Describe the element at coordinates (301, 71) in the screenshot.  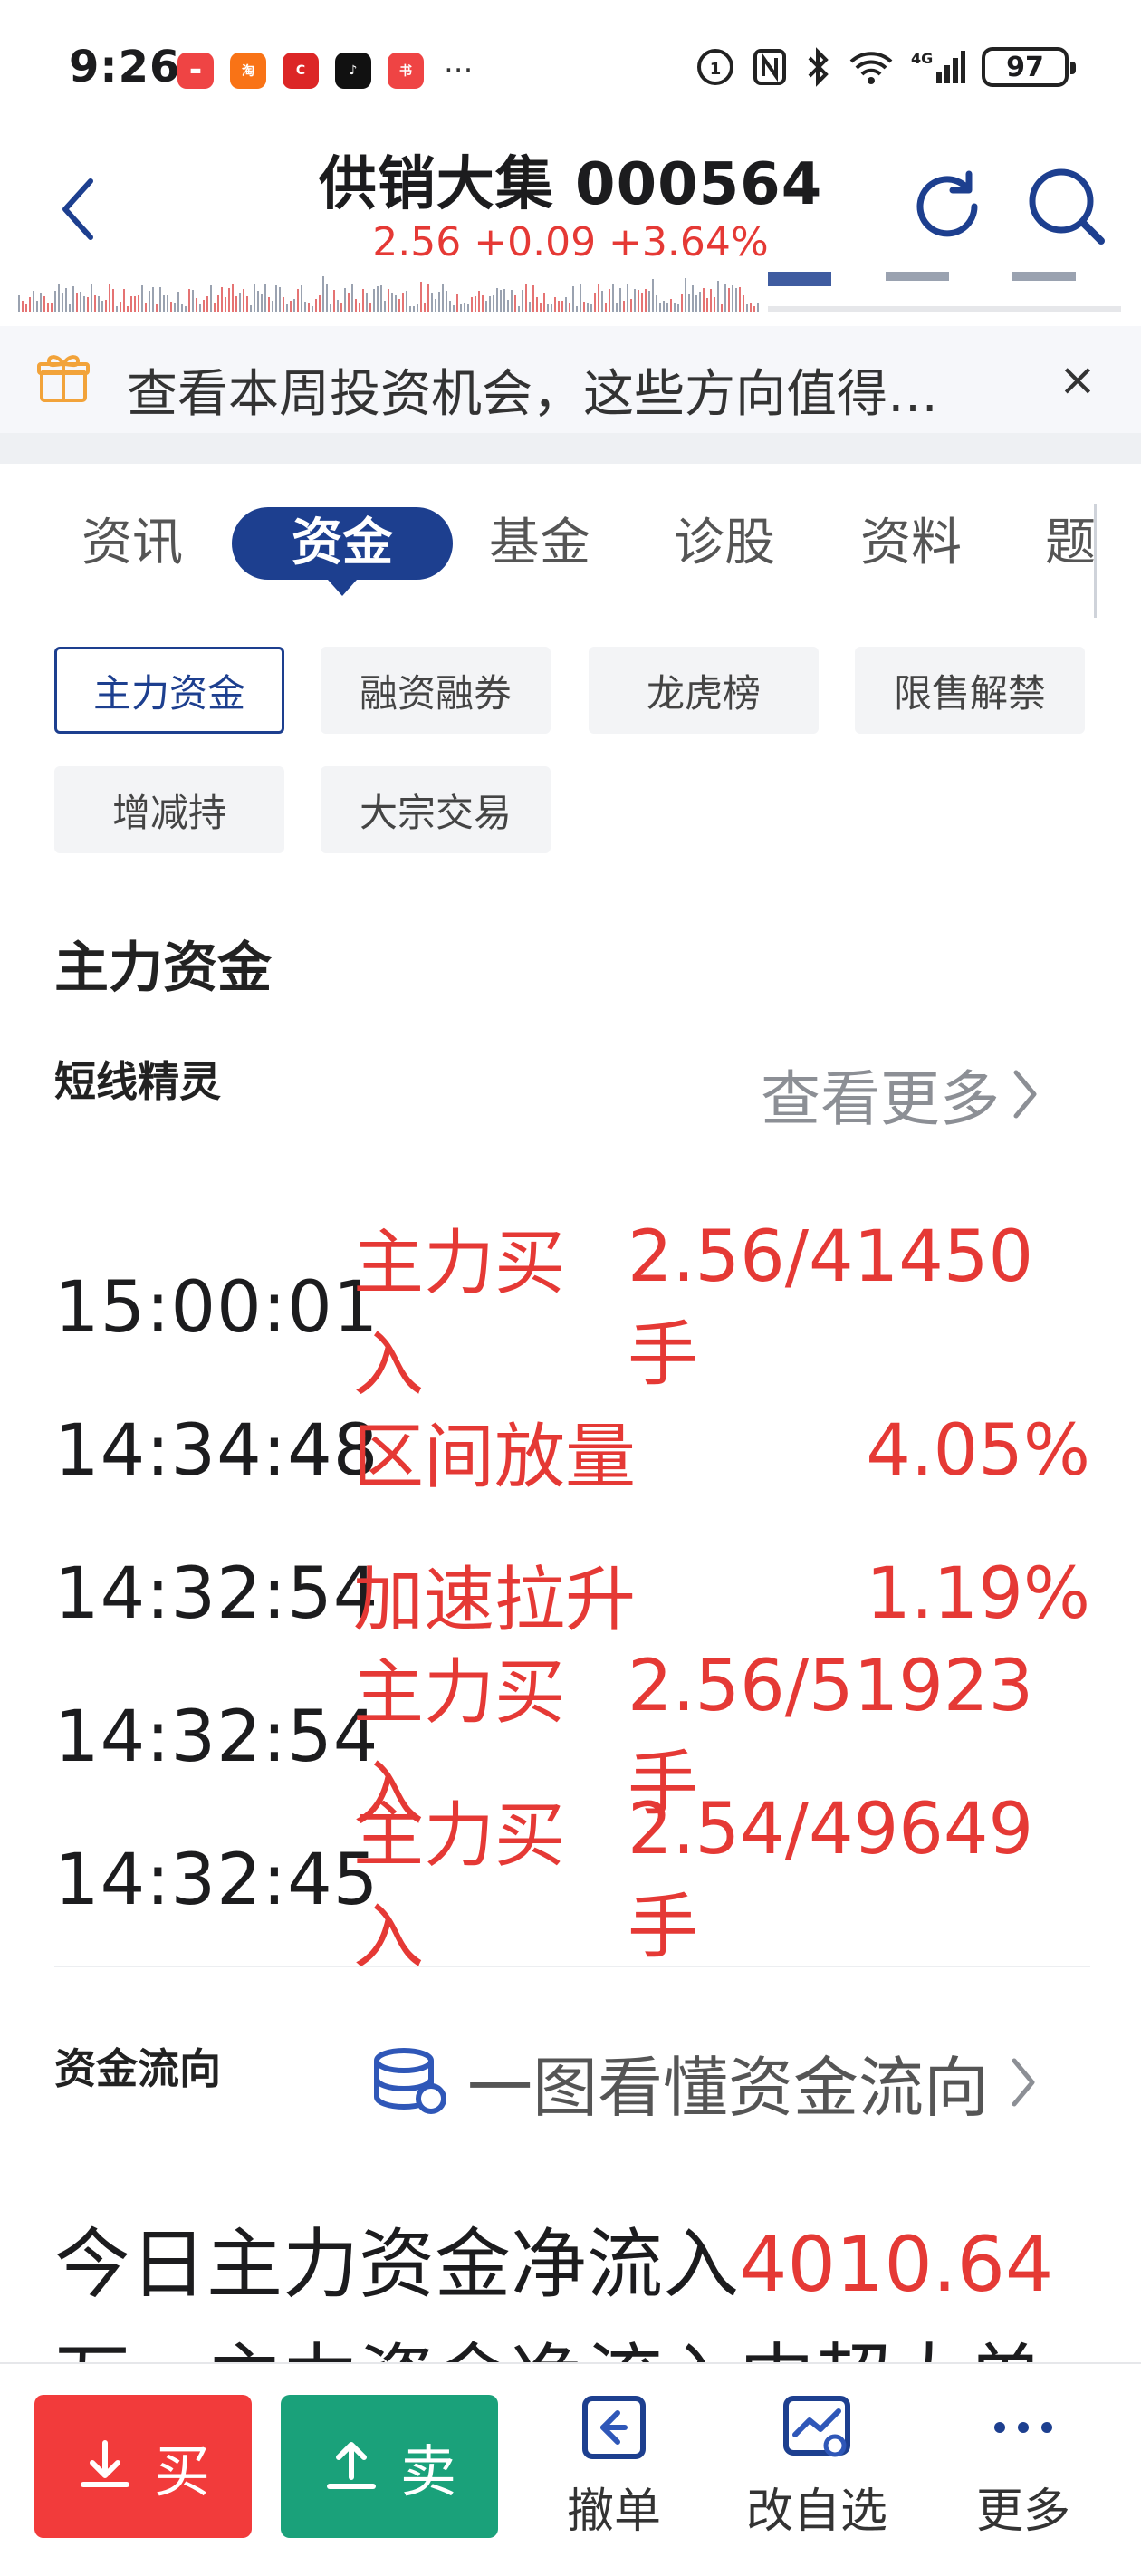
I see `c-app-icon: C` at that location.